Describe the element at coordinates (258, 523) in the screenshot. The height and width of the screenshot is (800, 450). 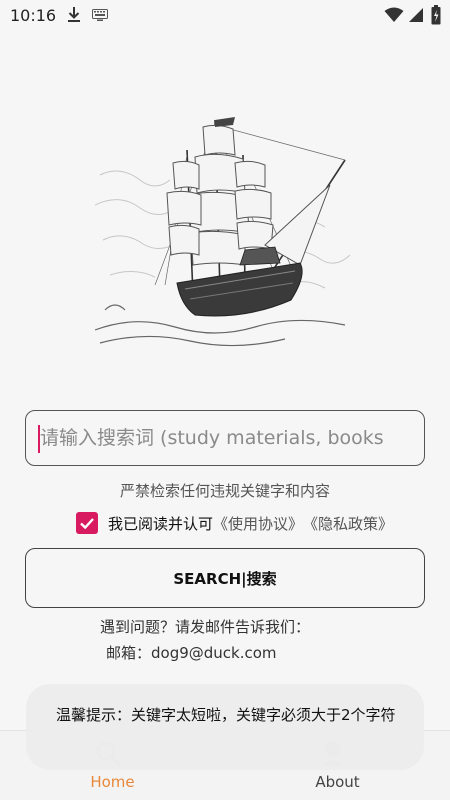
I see `terms-link: 《使用协议》` at that location.